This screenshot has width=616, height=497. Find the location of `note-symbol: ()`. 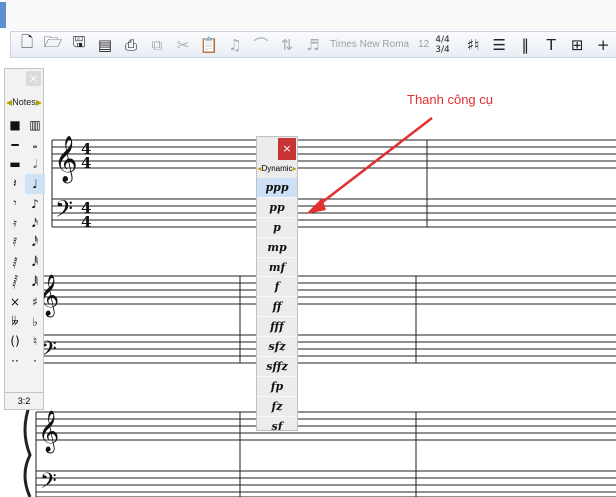

note-symbol: () is located at coordinates (15, 342).